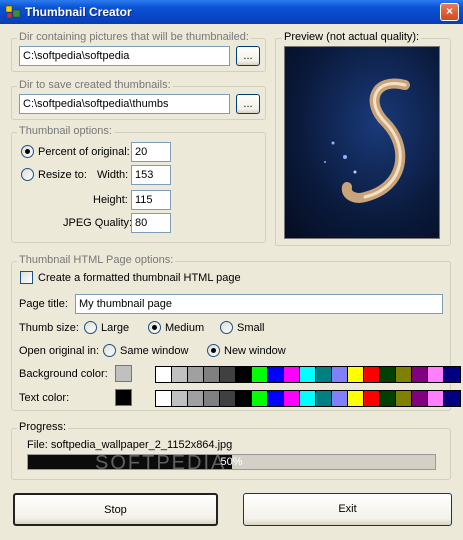 This screenshot has height=540, width=463. What do you see at coordinates (130, 445) in the screenshot?
I see `progress-file-text: File: softpedia_wallpaper_2_1152x864.jpg` at bounding box center [130, 445].